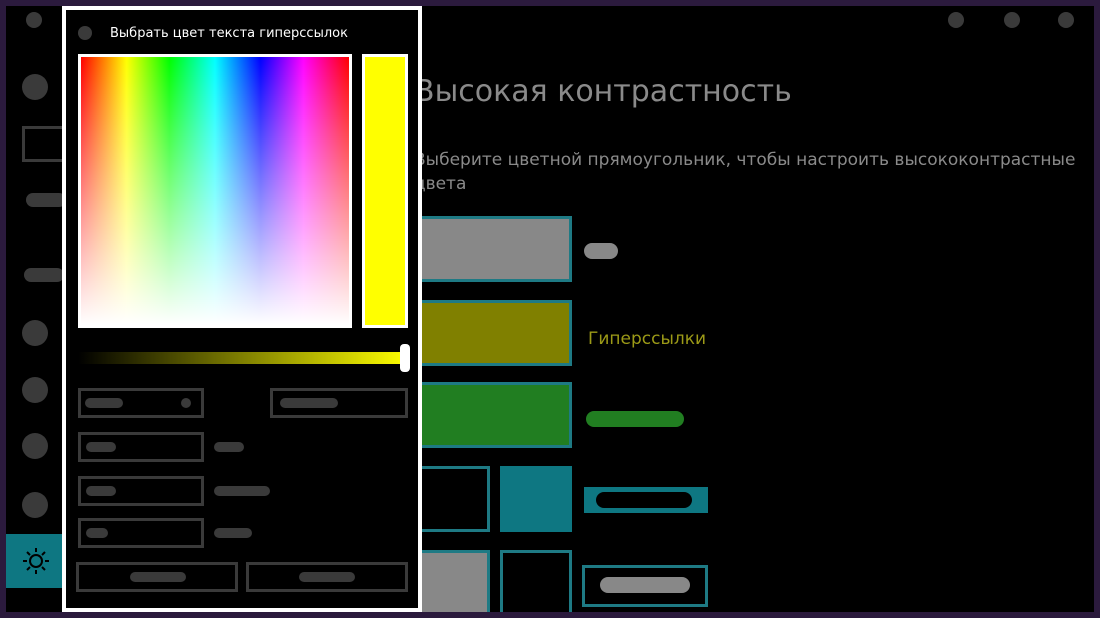 Image resolution: width=1100 pixels, height=618 pixels. I want to click on red-input, so click(141, 447).